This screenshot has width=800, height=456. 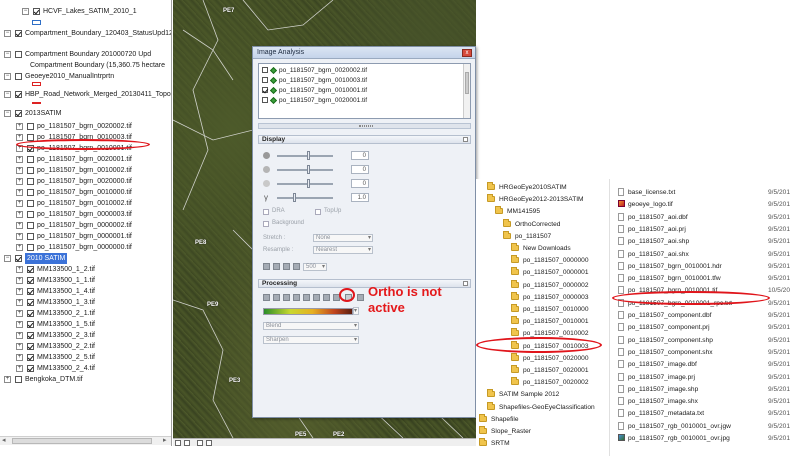 What do you see at coordinates (85, 113) in the screenshot?
I see `layer-row: − 2013SATIM` at bounding box center [85, 113].